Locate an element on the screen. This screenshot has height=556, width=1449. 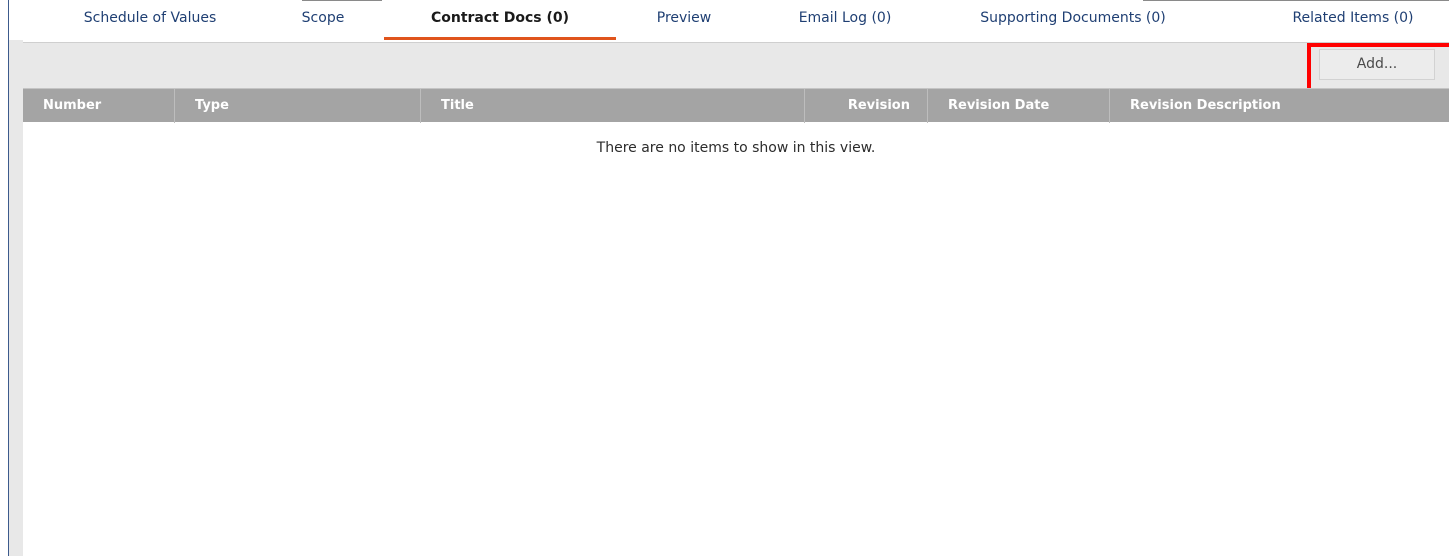
column-header-revision: Revision is located at coordinates (866, 106).